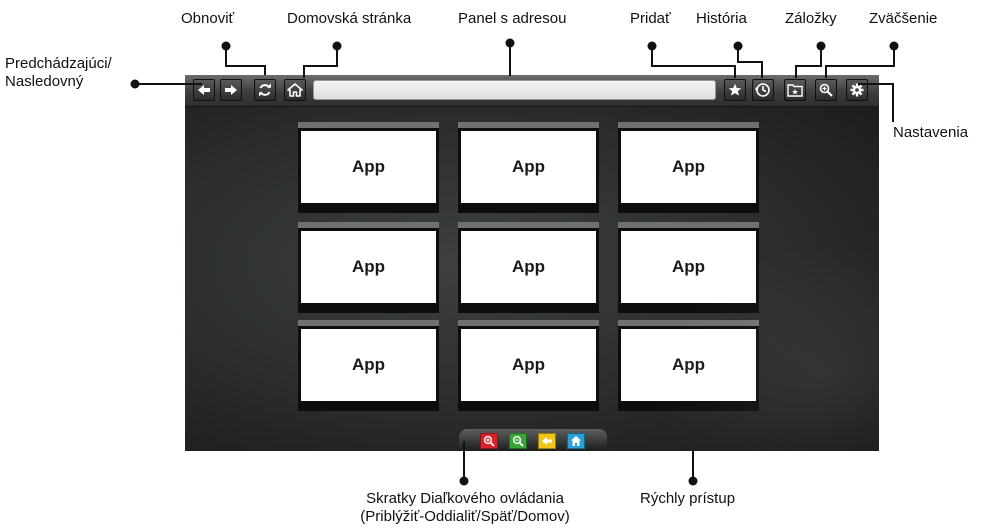  I want to click on app-tile-9: App, so click(688, 365).